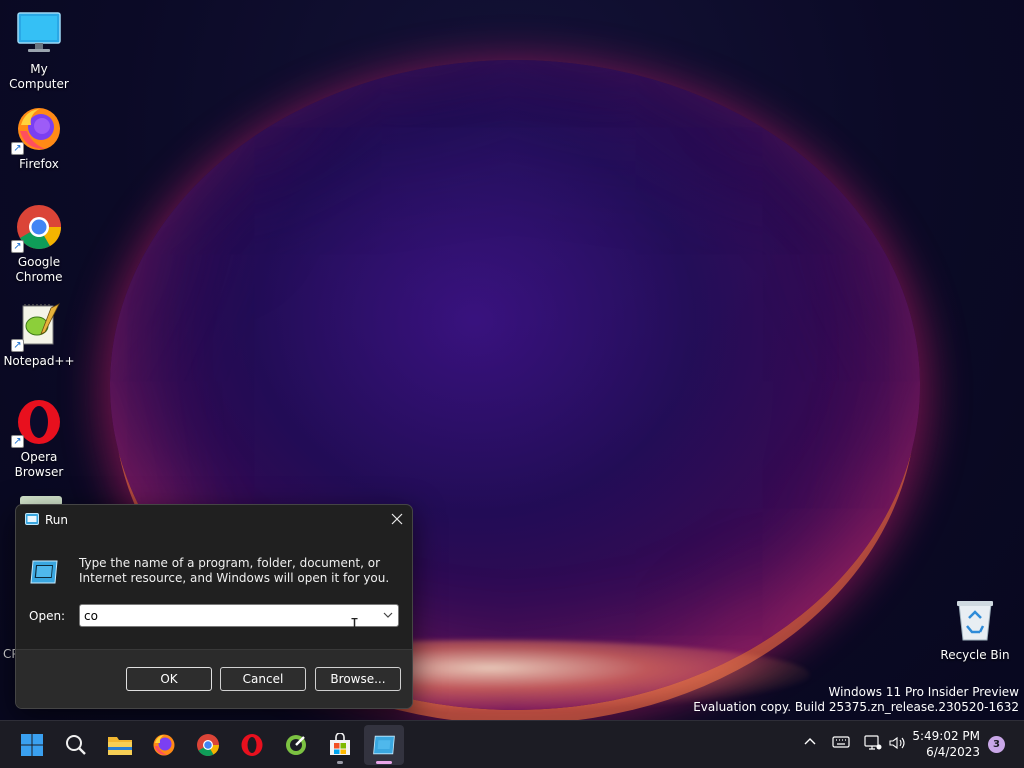 This screenshot has width=1024, height=768. Describe the element at coordinates (388, 616) in the screenshot. I see `chevron-down-icon` at that location.